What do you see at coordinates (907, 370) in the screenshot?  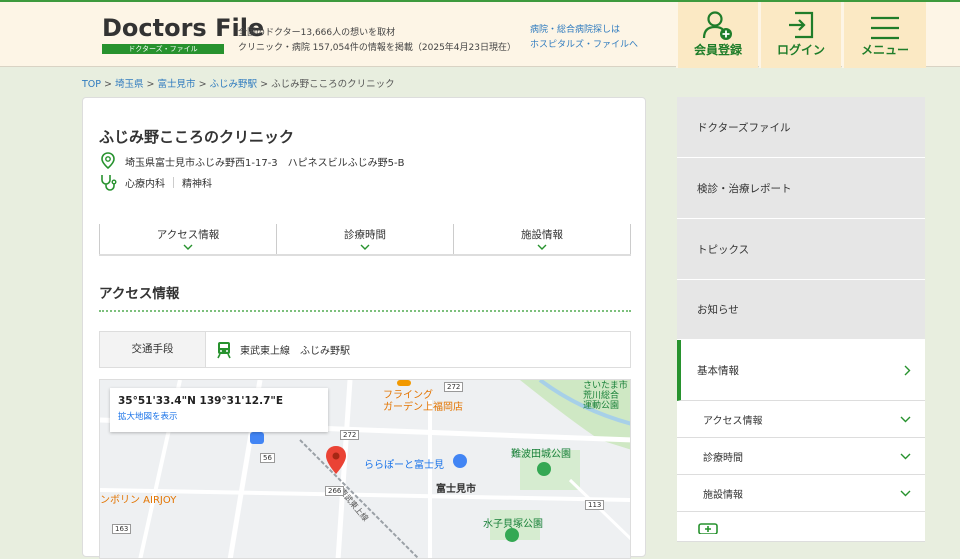 I see `chevron-right-icon` at bounding box center [907, 370].